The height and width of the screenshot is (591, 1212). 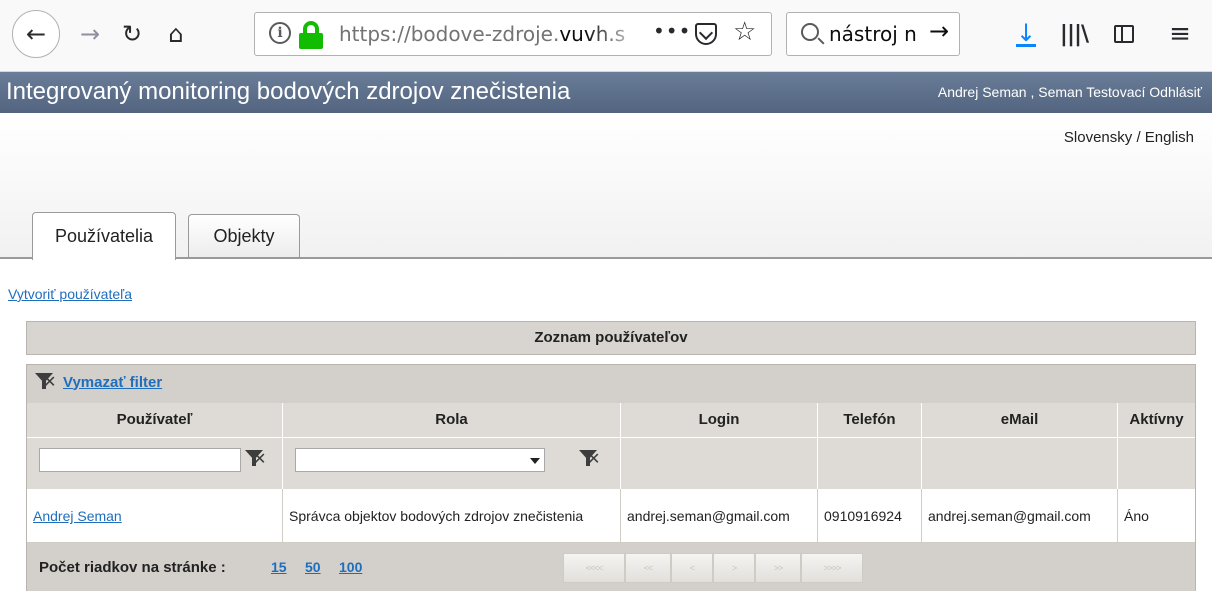 I want to click on cell-email: andrej.seman@gmail.com, so click(x=1020, y=516).